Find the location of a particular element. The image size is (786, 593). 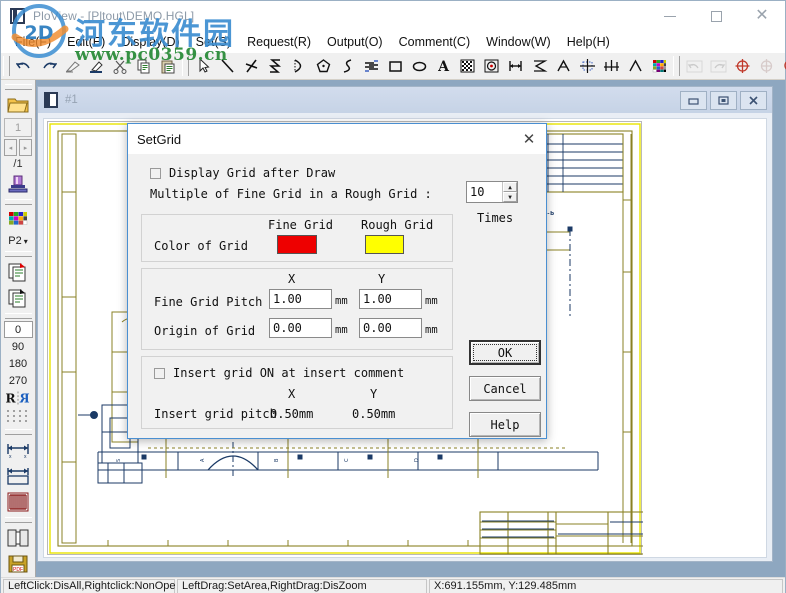

center-mark-icon is located at coordinates (587, 66).